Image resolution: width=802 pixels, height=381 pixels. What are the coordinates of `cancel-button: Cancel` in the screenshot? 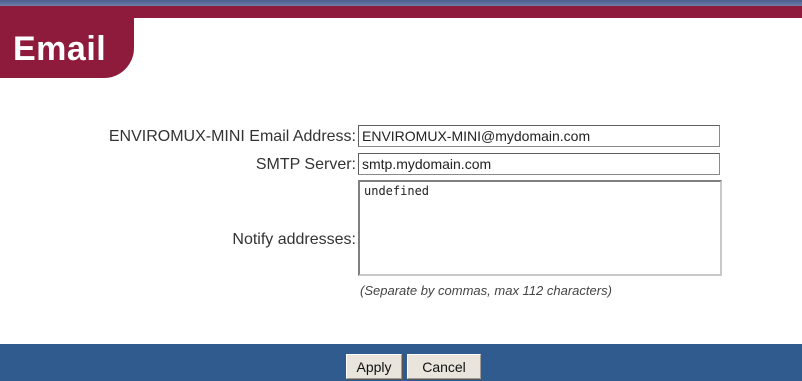 It's located at (444, 366).